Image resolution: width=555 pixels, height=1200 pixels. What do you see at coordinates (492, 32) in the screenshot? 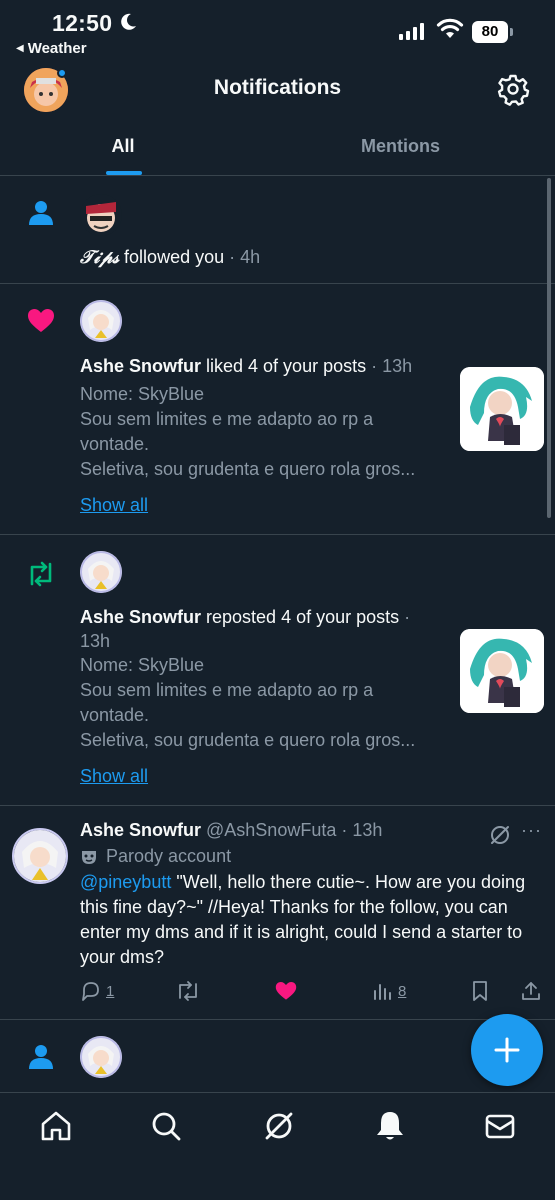
I see `battery-indicator: 80` at bounding box center [492, 32].